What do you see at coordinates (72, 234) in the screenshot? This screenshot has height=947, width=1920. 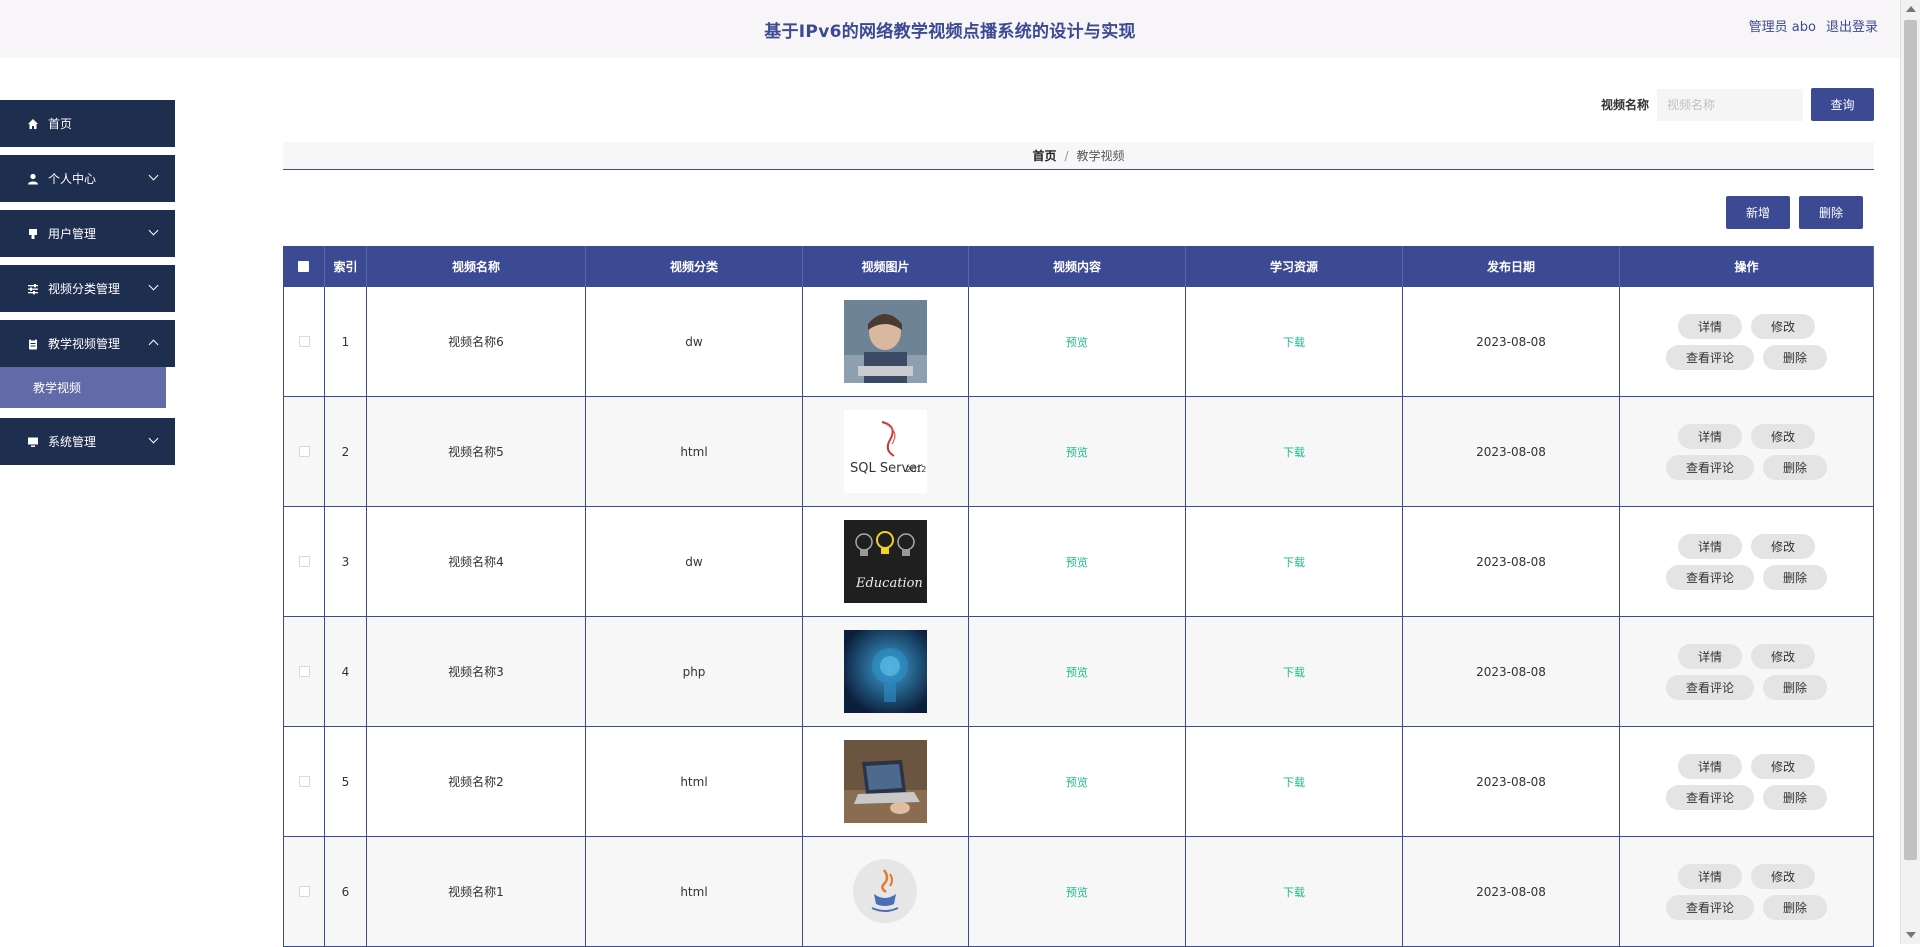 I see `sidebar-item-label: 用户管理` at bounding box center [72, 234].